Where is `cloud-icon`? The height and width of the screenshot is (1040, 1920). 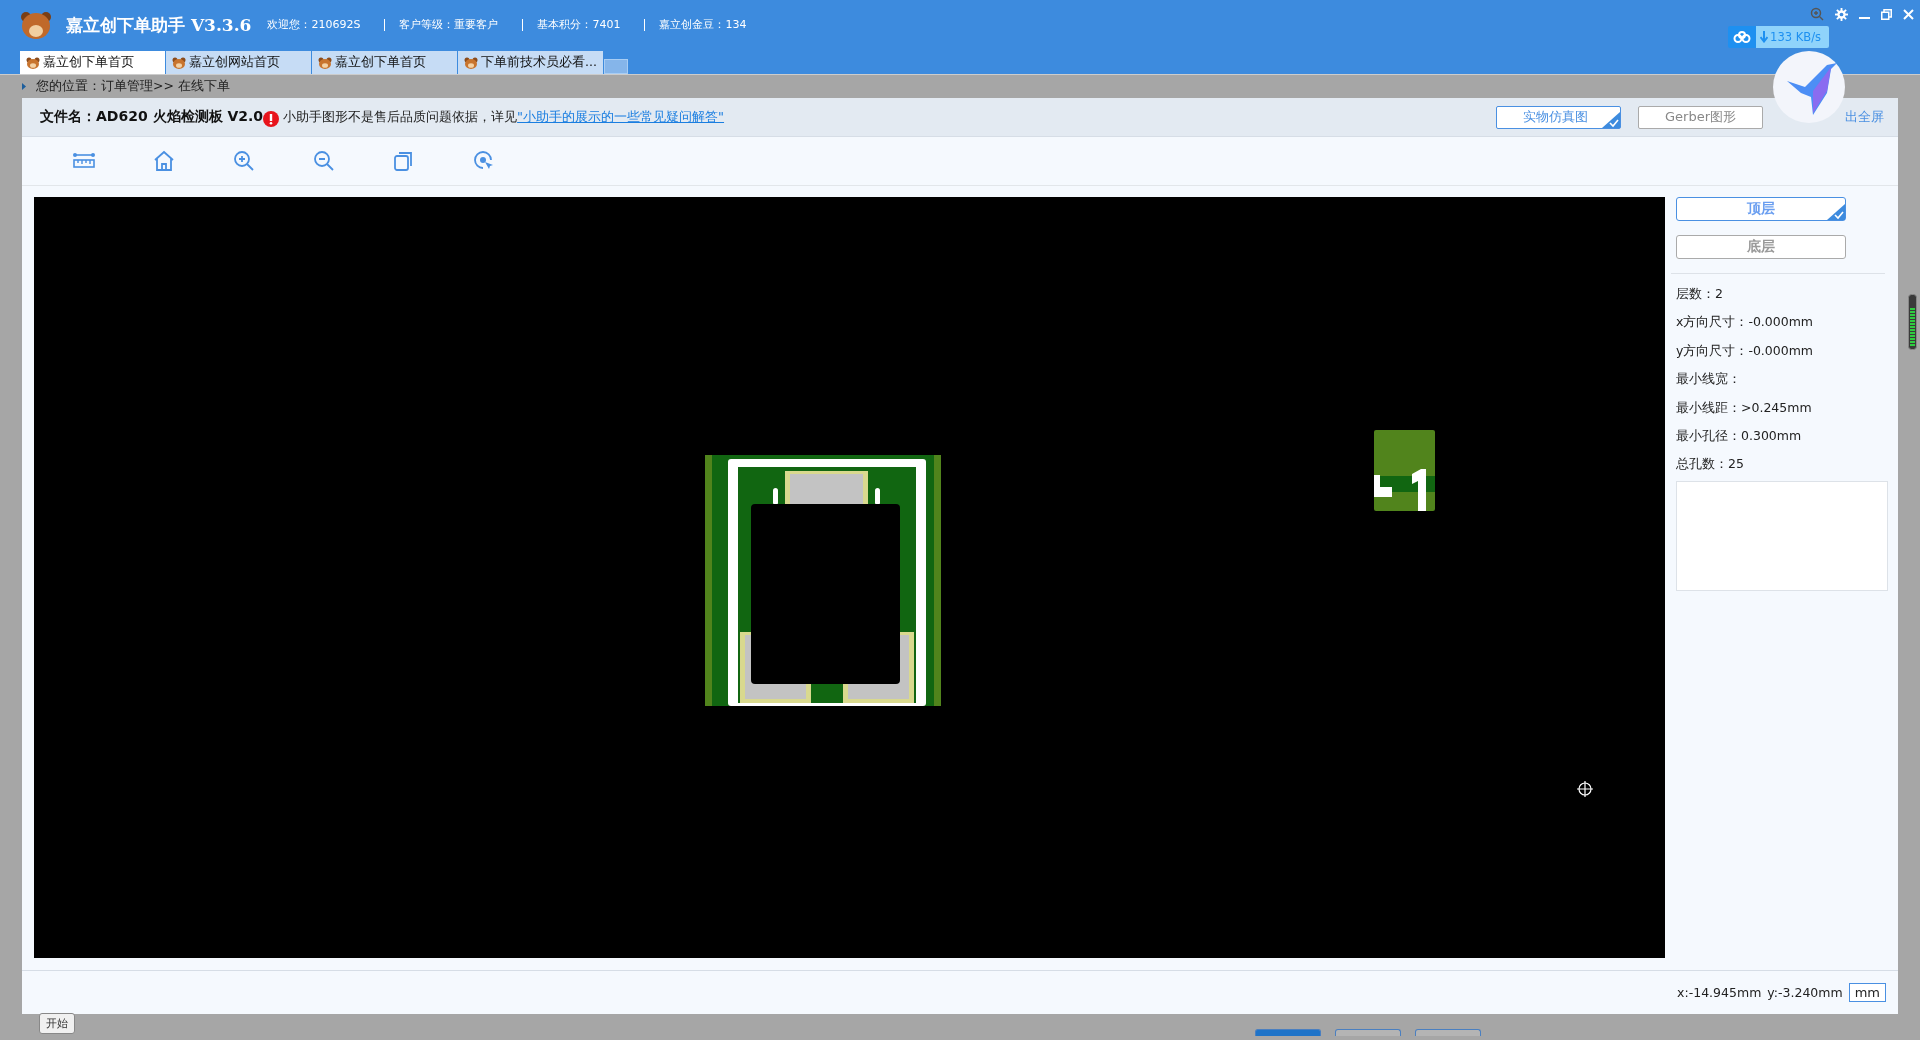
cloud-icon is located at coordinates (1742, 37).